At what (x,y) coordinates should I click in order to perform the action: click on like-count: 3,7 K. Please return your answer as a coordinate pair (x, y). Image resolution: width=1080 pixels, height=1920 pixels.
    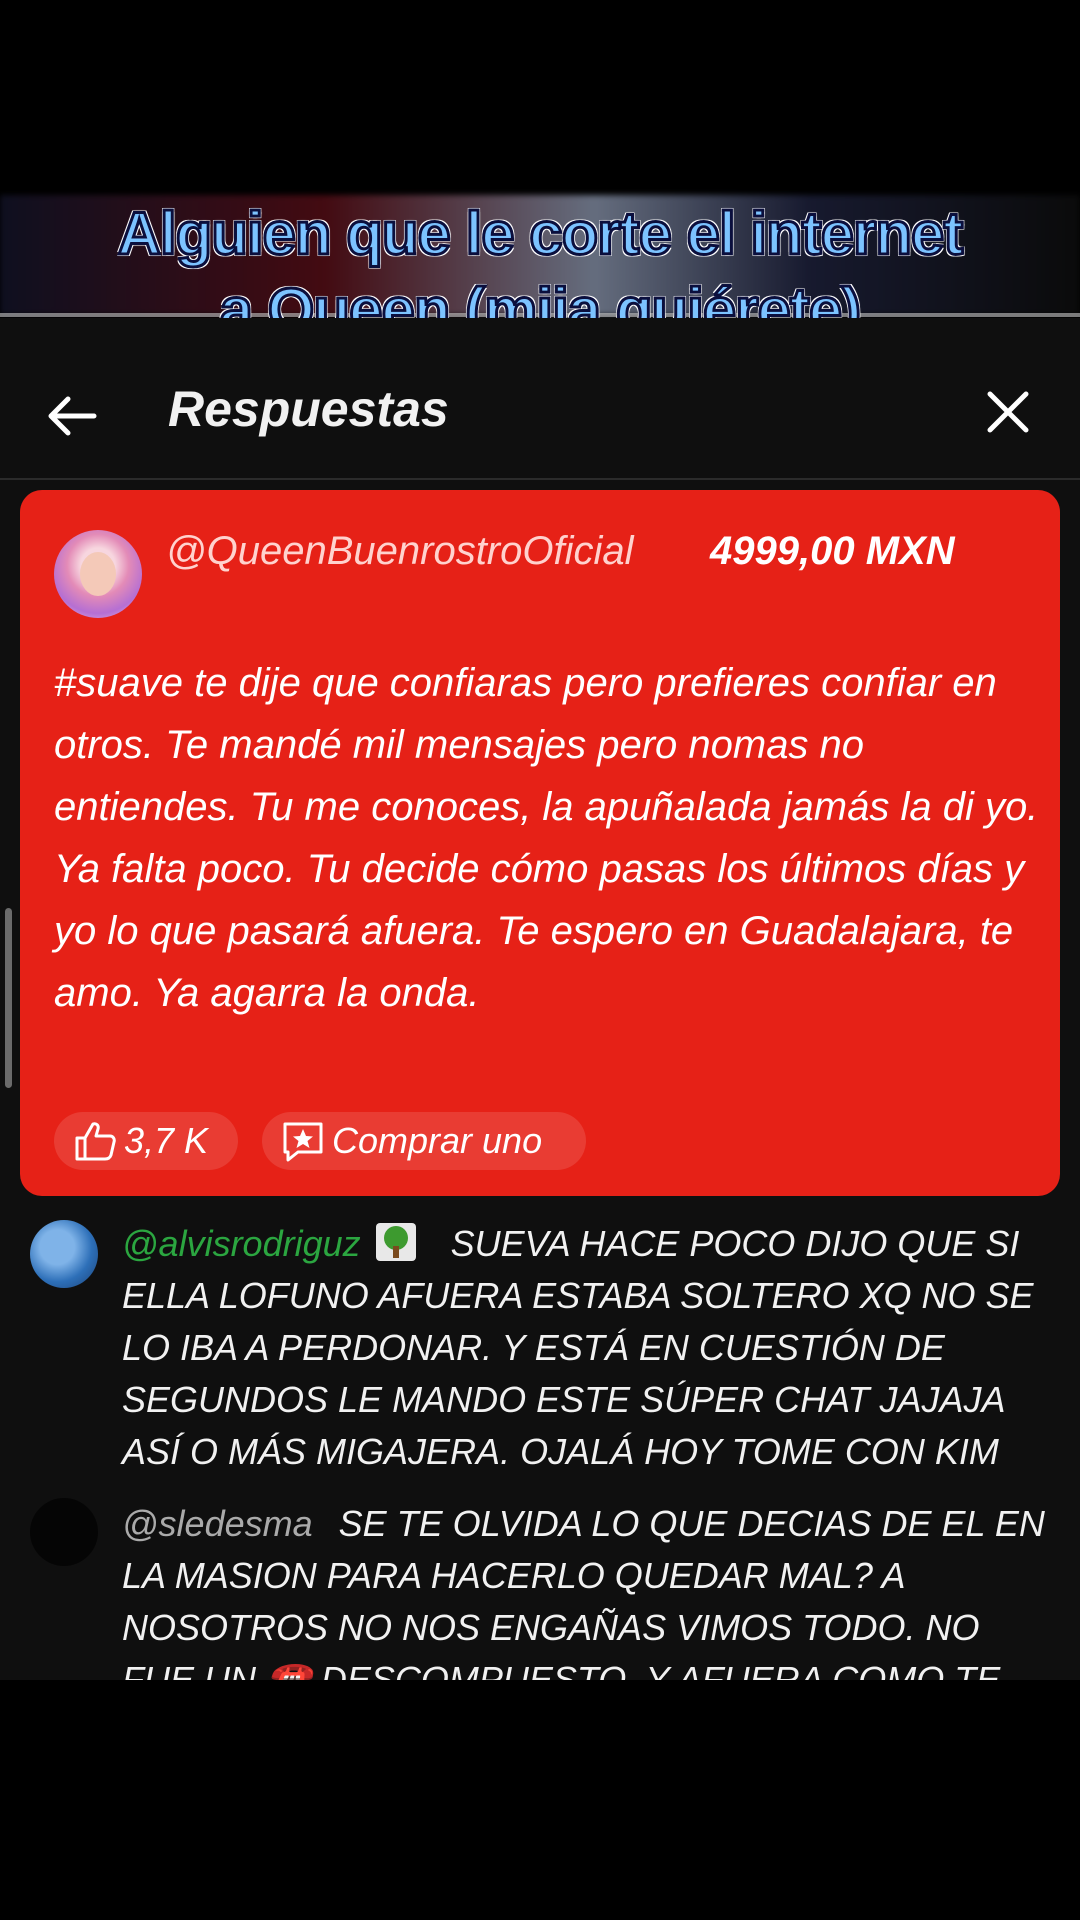
    Looking at the image, I should click on (166, 1140).